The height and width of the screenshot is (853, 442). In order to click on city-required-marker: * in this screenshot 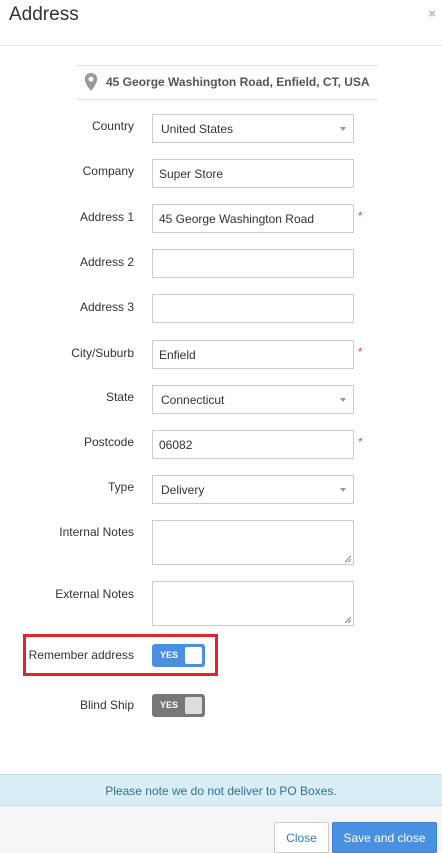, I will do `click(360, 352)`.